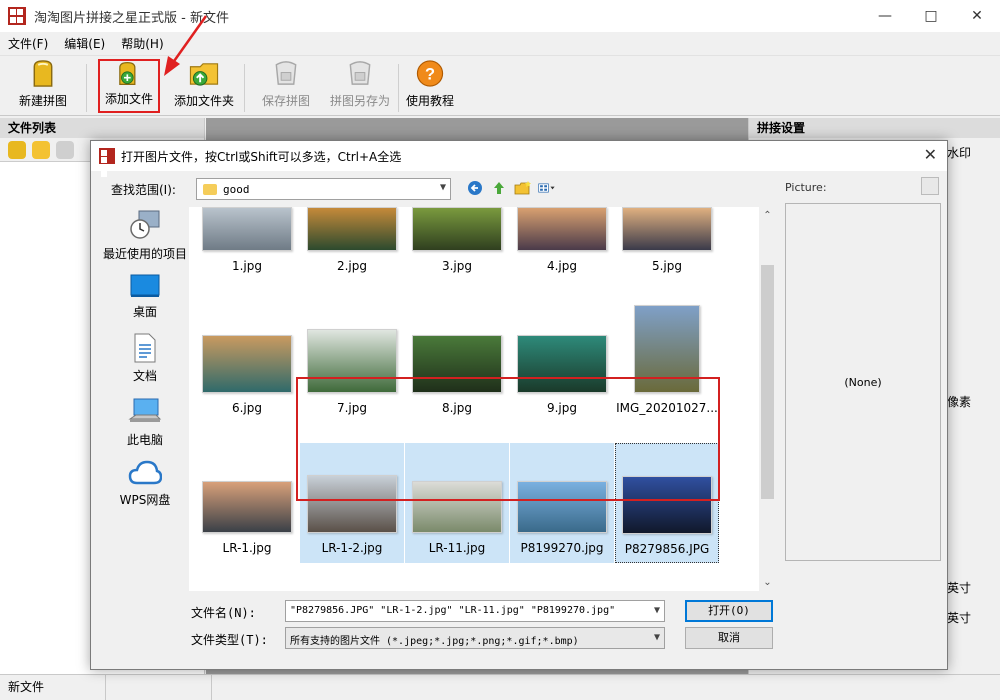  What do you see at coordinates (247, 253) in the screenshot?
I see `file-item: 1.jpg` at bounding box center [247, 253].